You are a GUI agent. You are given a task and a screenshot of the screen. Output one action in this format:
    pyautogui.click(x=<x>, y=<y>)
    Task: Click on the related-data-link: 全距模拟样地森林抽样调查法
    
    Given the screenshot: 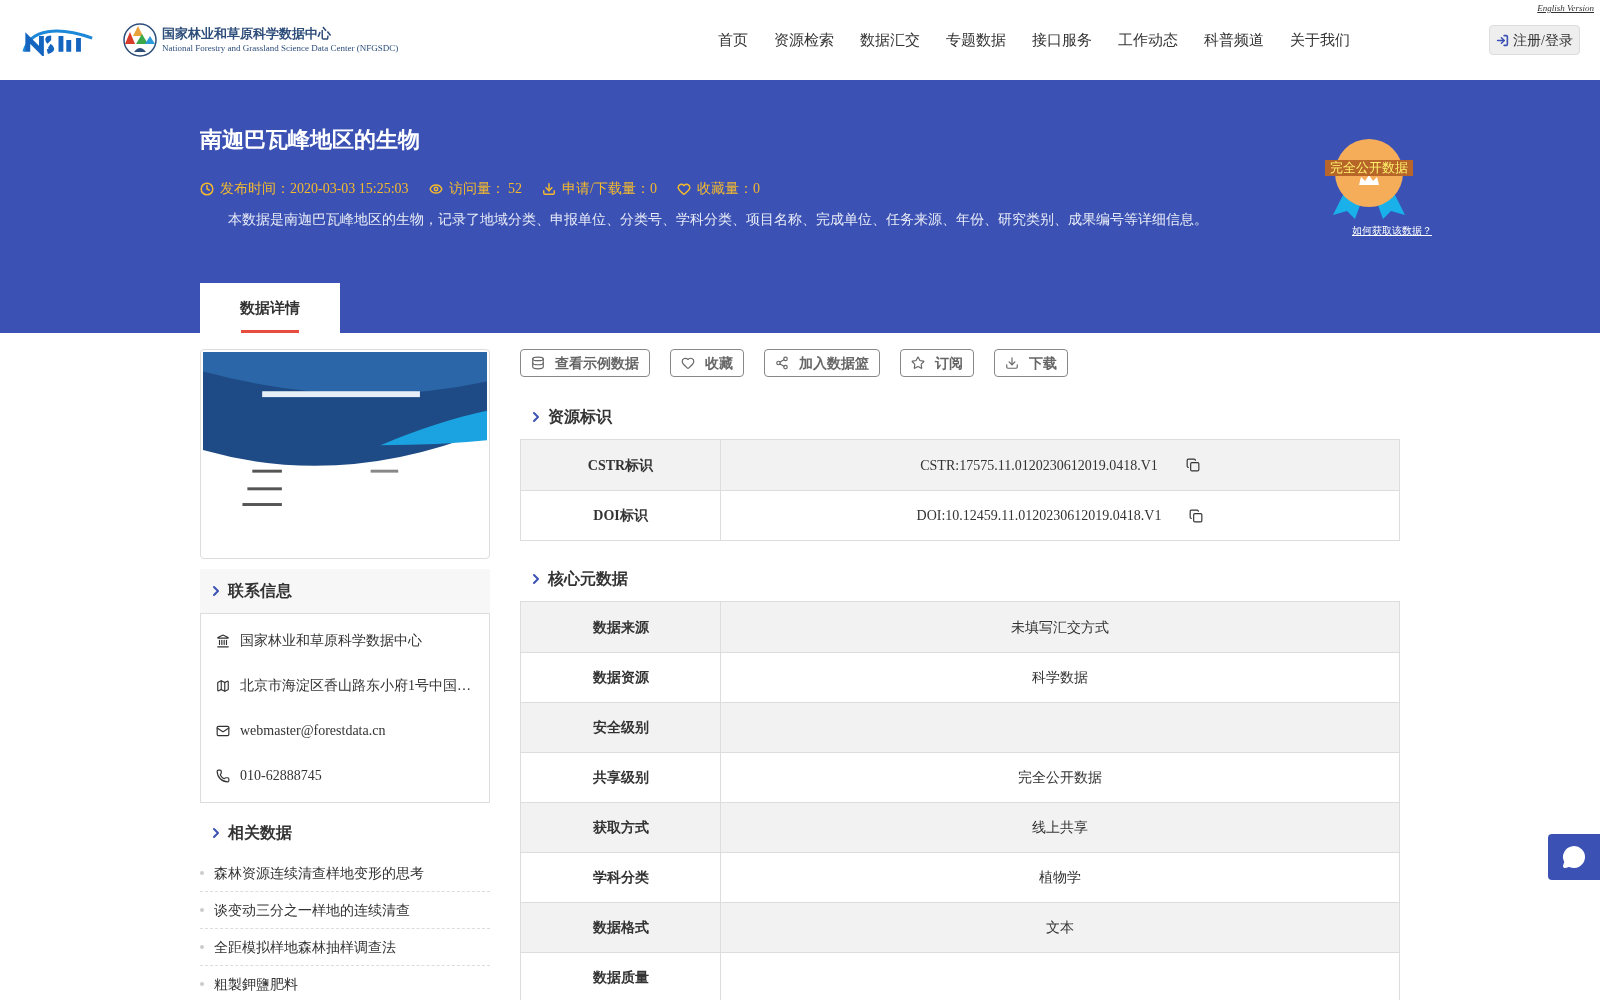 What is the action you would take?
    pyautogui.click(x=305, y=947)
    